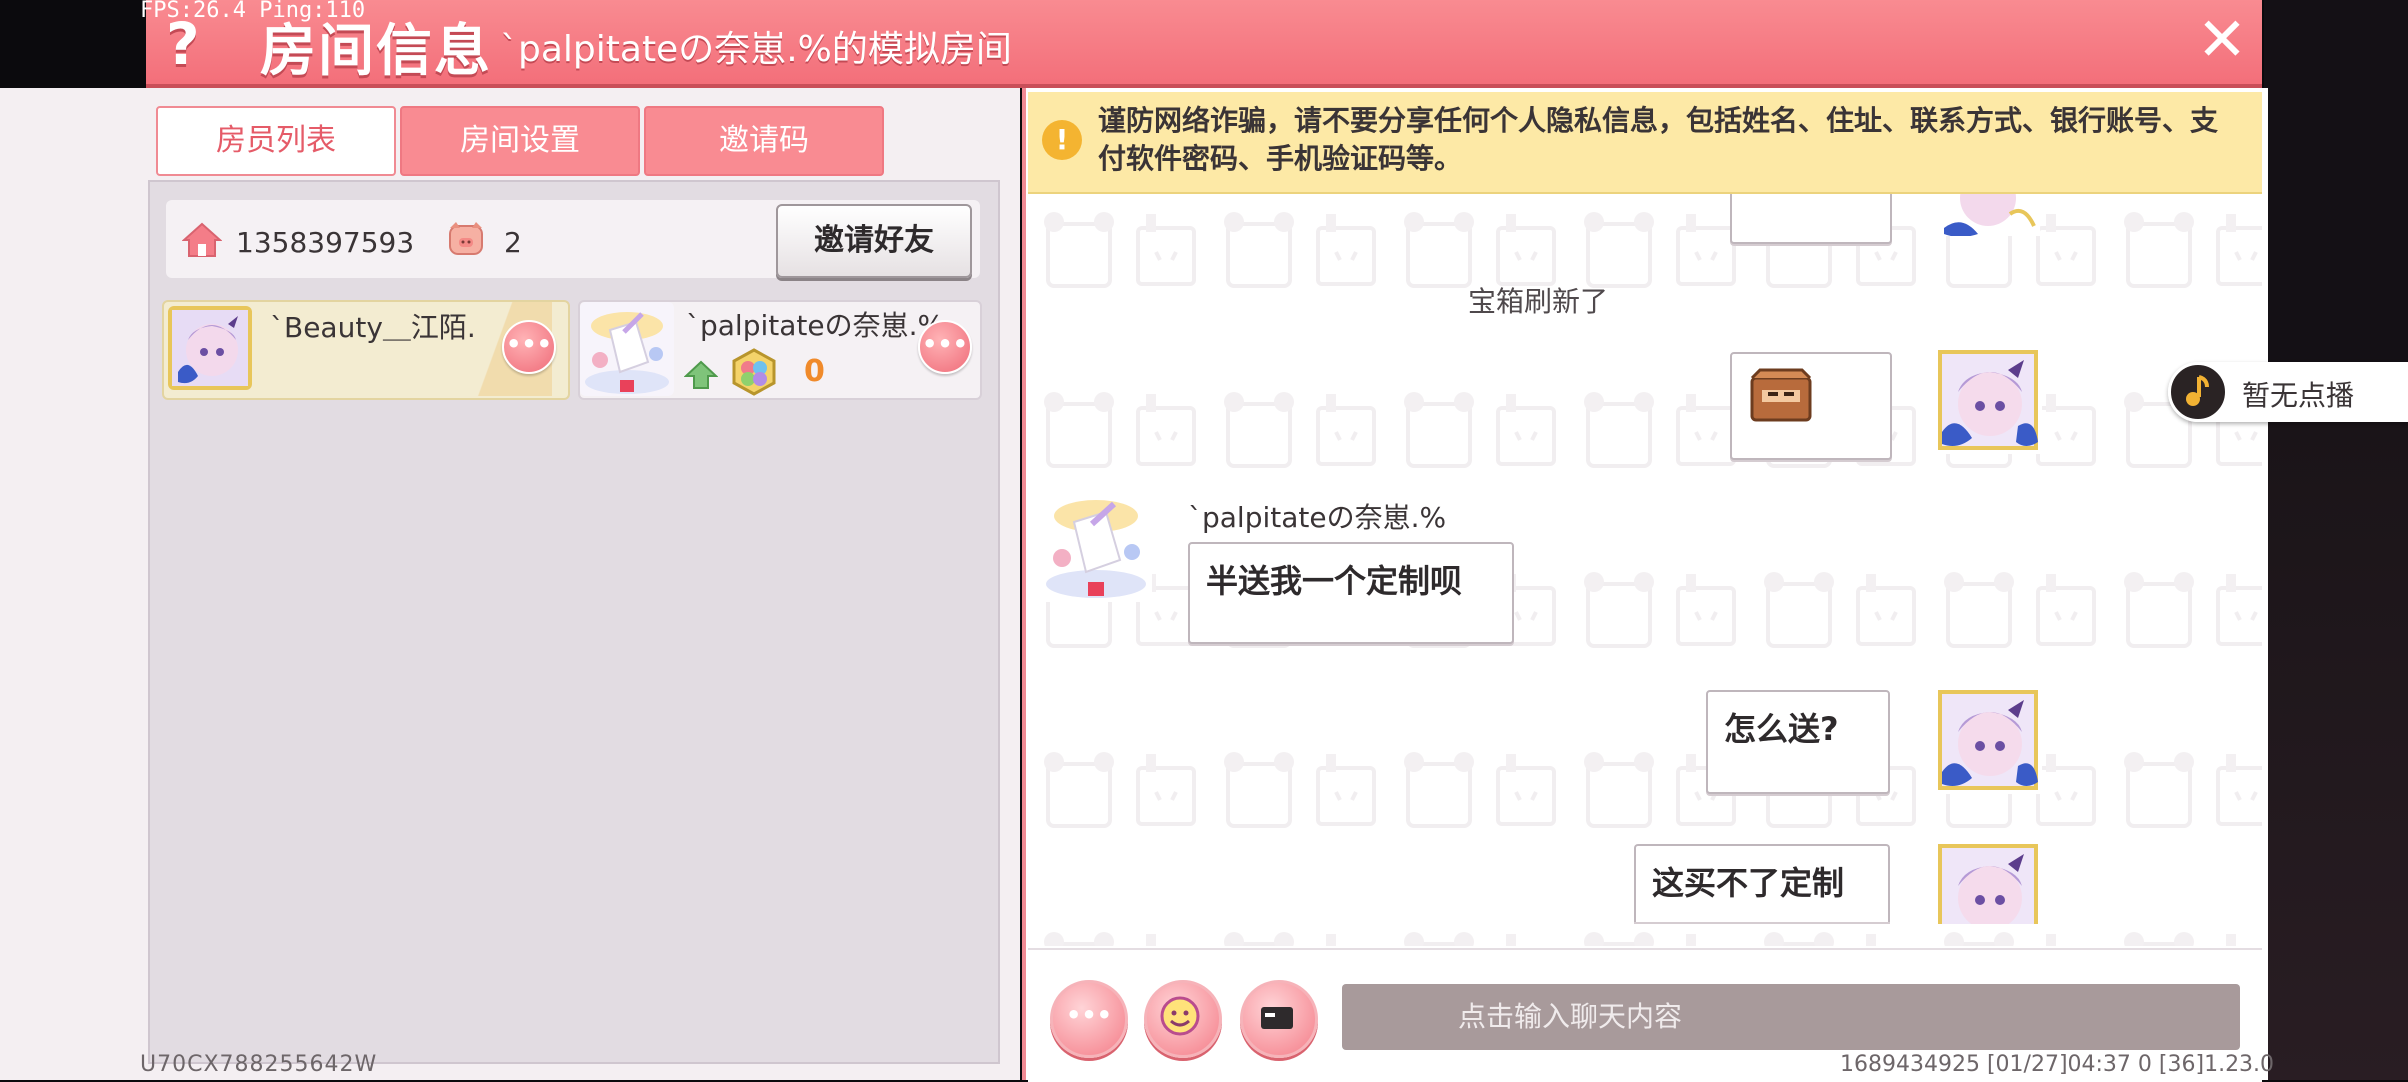 This screenshot has height=1082, width=2408. Describe the element at coordinates (2336, 750) in the screenshot. I see `side-background-strip` at that location.